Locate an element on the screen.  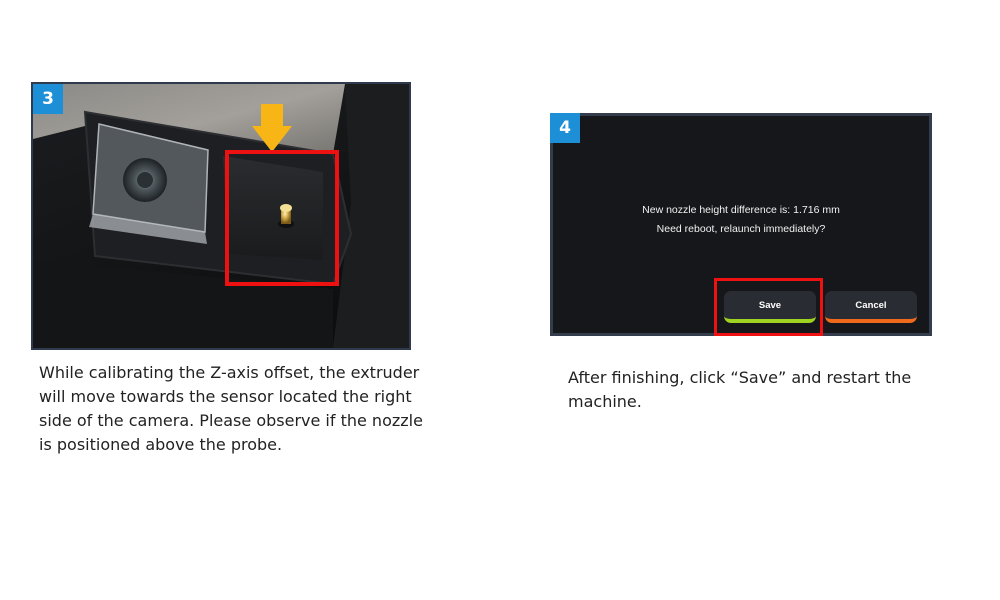
probe-highlight is located at coordinates (282, 218).